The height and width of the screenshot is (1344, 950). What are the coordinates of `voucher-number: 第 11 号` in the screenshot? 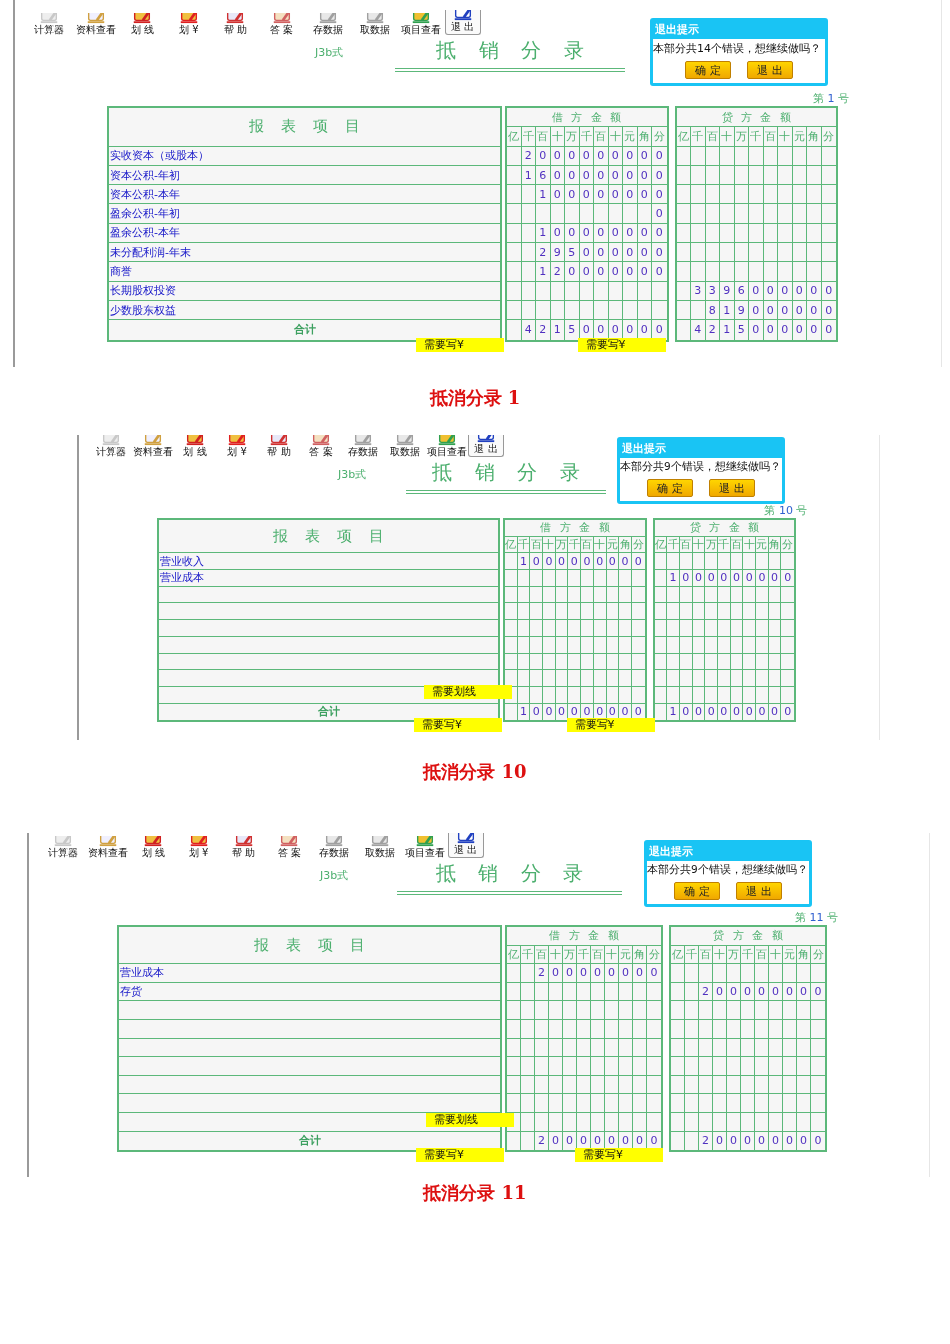 It's located at (816, 918).